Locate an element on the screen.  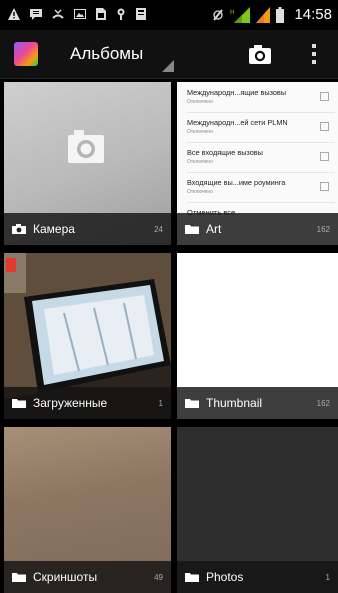
signal-icon is located at coordinates (263, 14).